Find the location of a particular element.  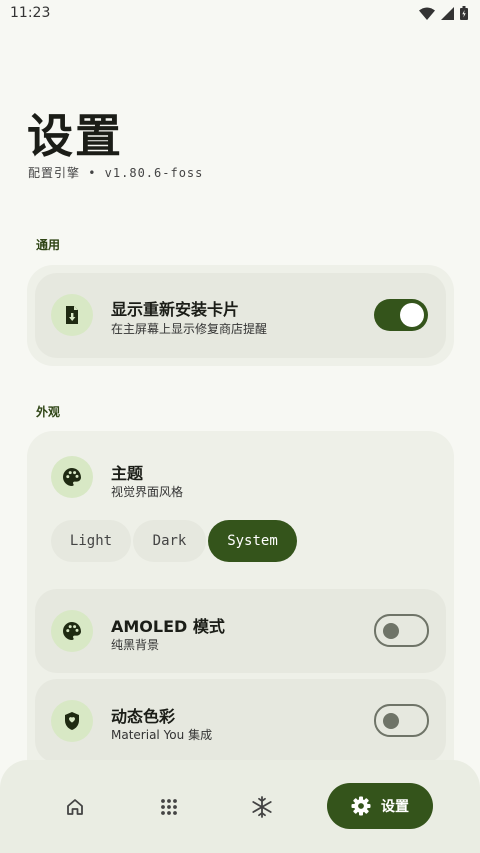

shield-icon is located at coordinates (72, 721).